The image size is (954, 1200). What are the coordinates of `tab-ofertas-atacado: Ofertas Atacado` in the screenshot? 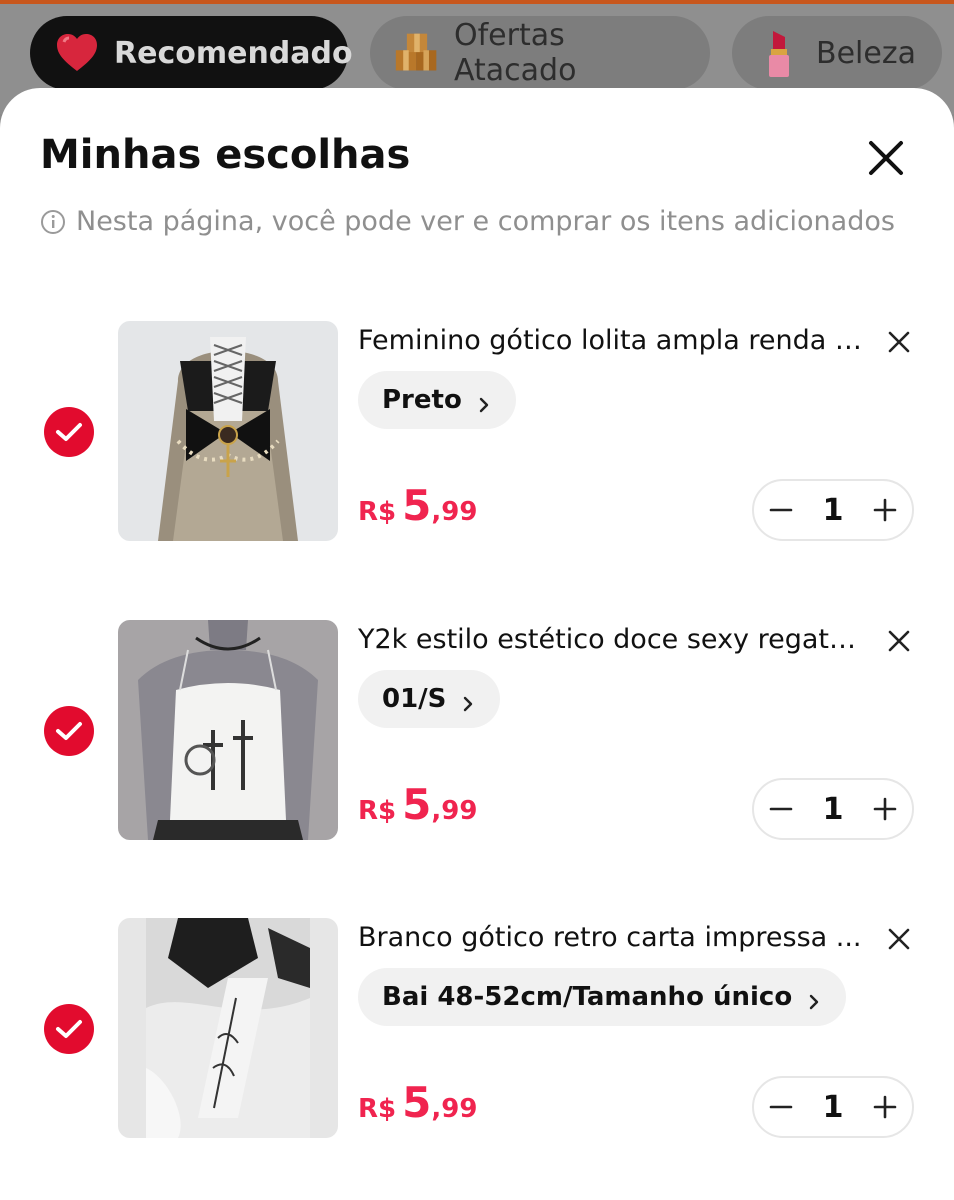 It's located at (540, 53).